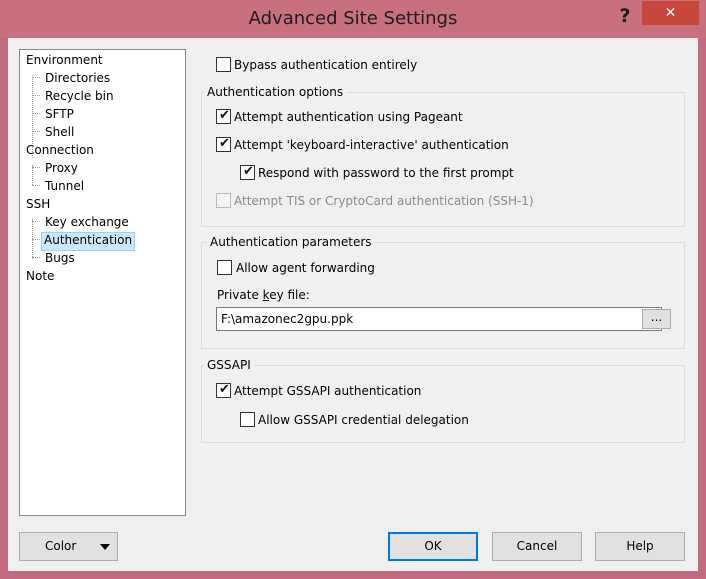  Describe the element at coordinates (59, 114) in the screenshot. I see `tree-item-sftp: SFTP` at that location.